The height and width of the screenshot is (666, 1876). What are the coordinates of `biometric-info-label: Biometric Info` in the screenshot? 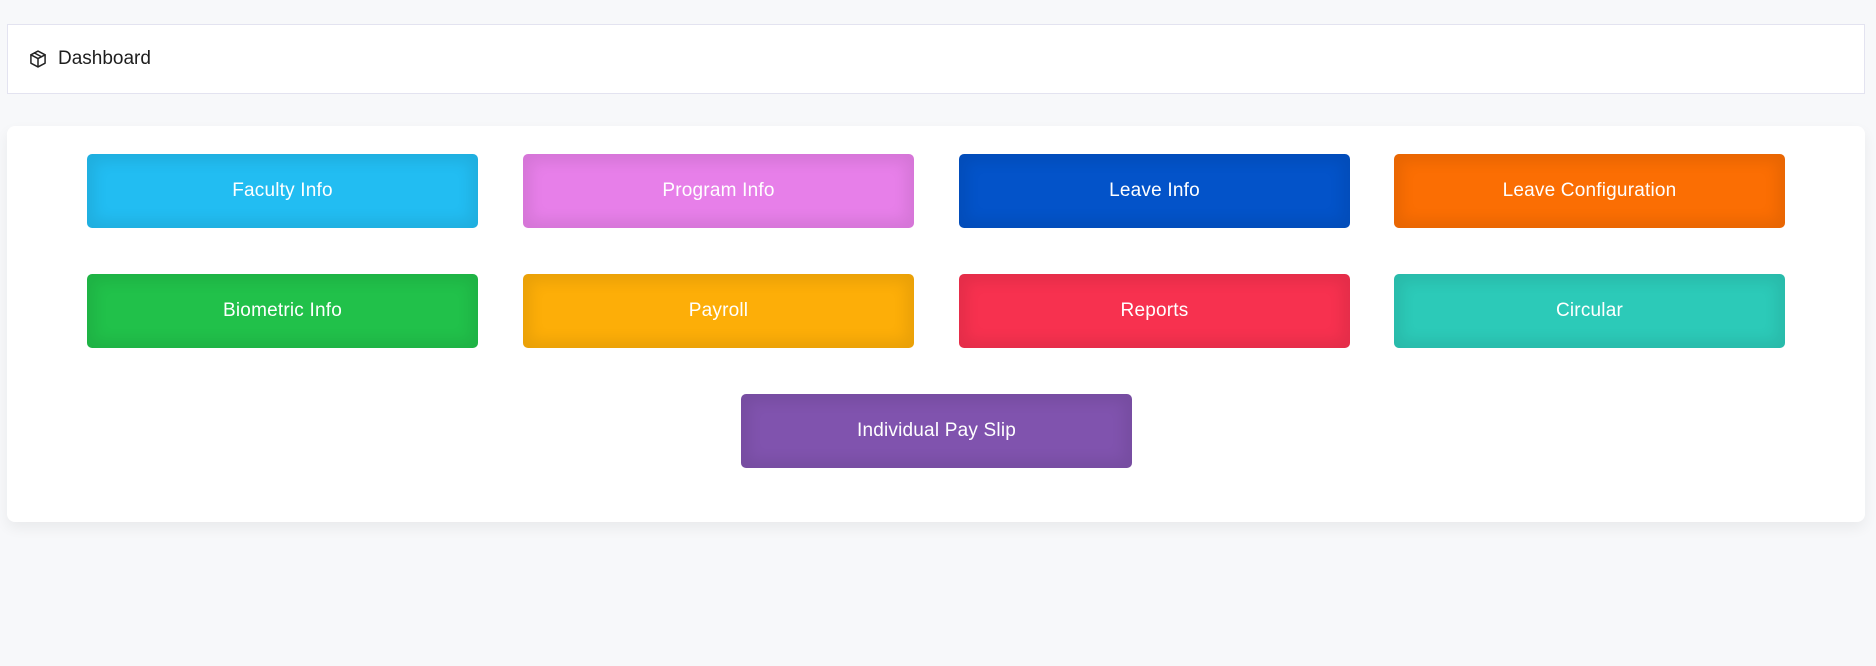 It's located at (282, 310).